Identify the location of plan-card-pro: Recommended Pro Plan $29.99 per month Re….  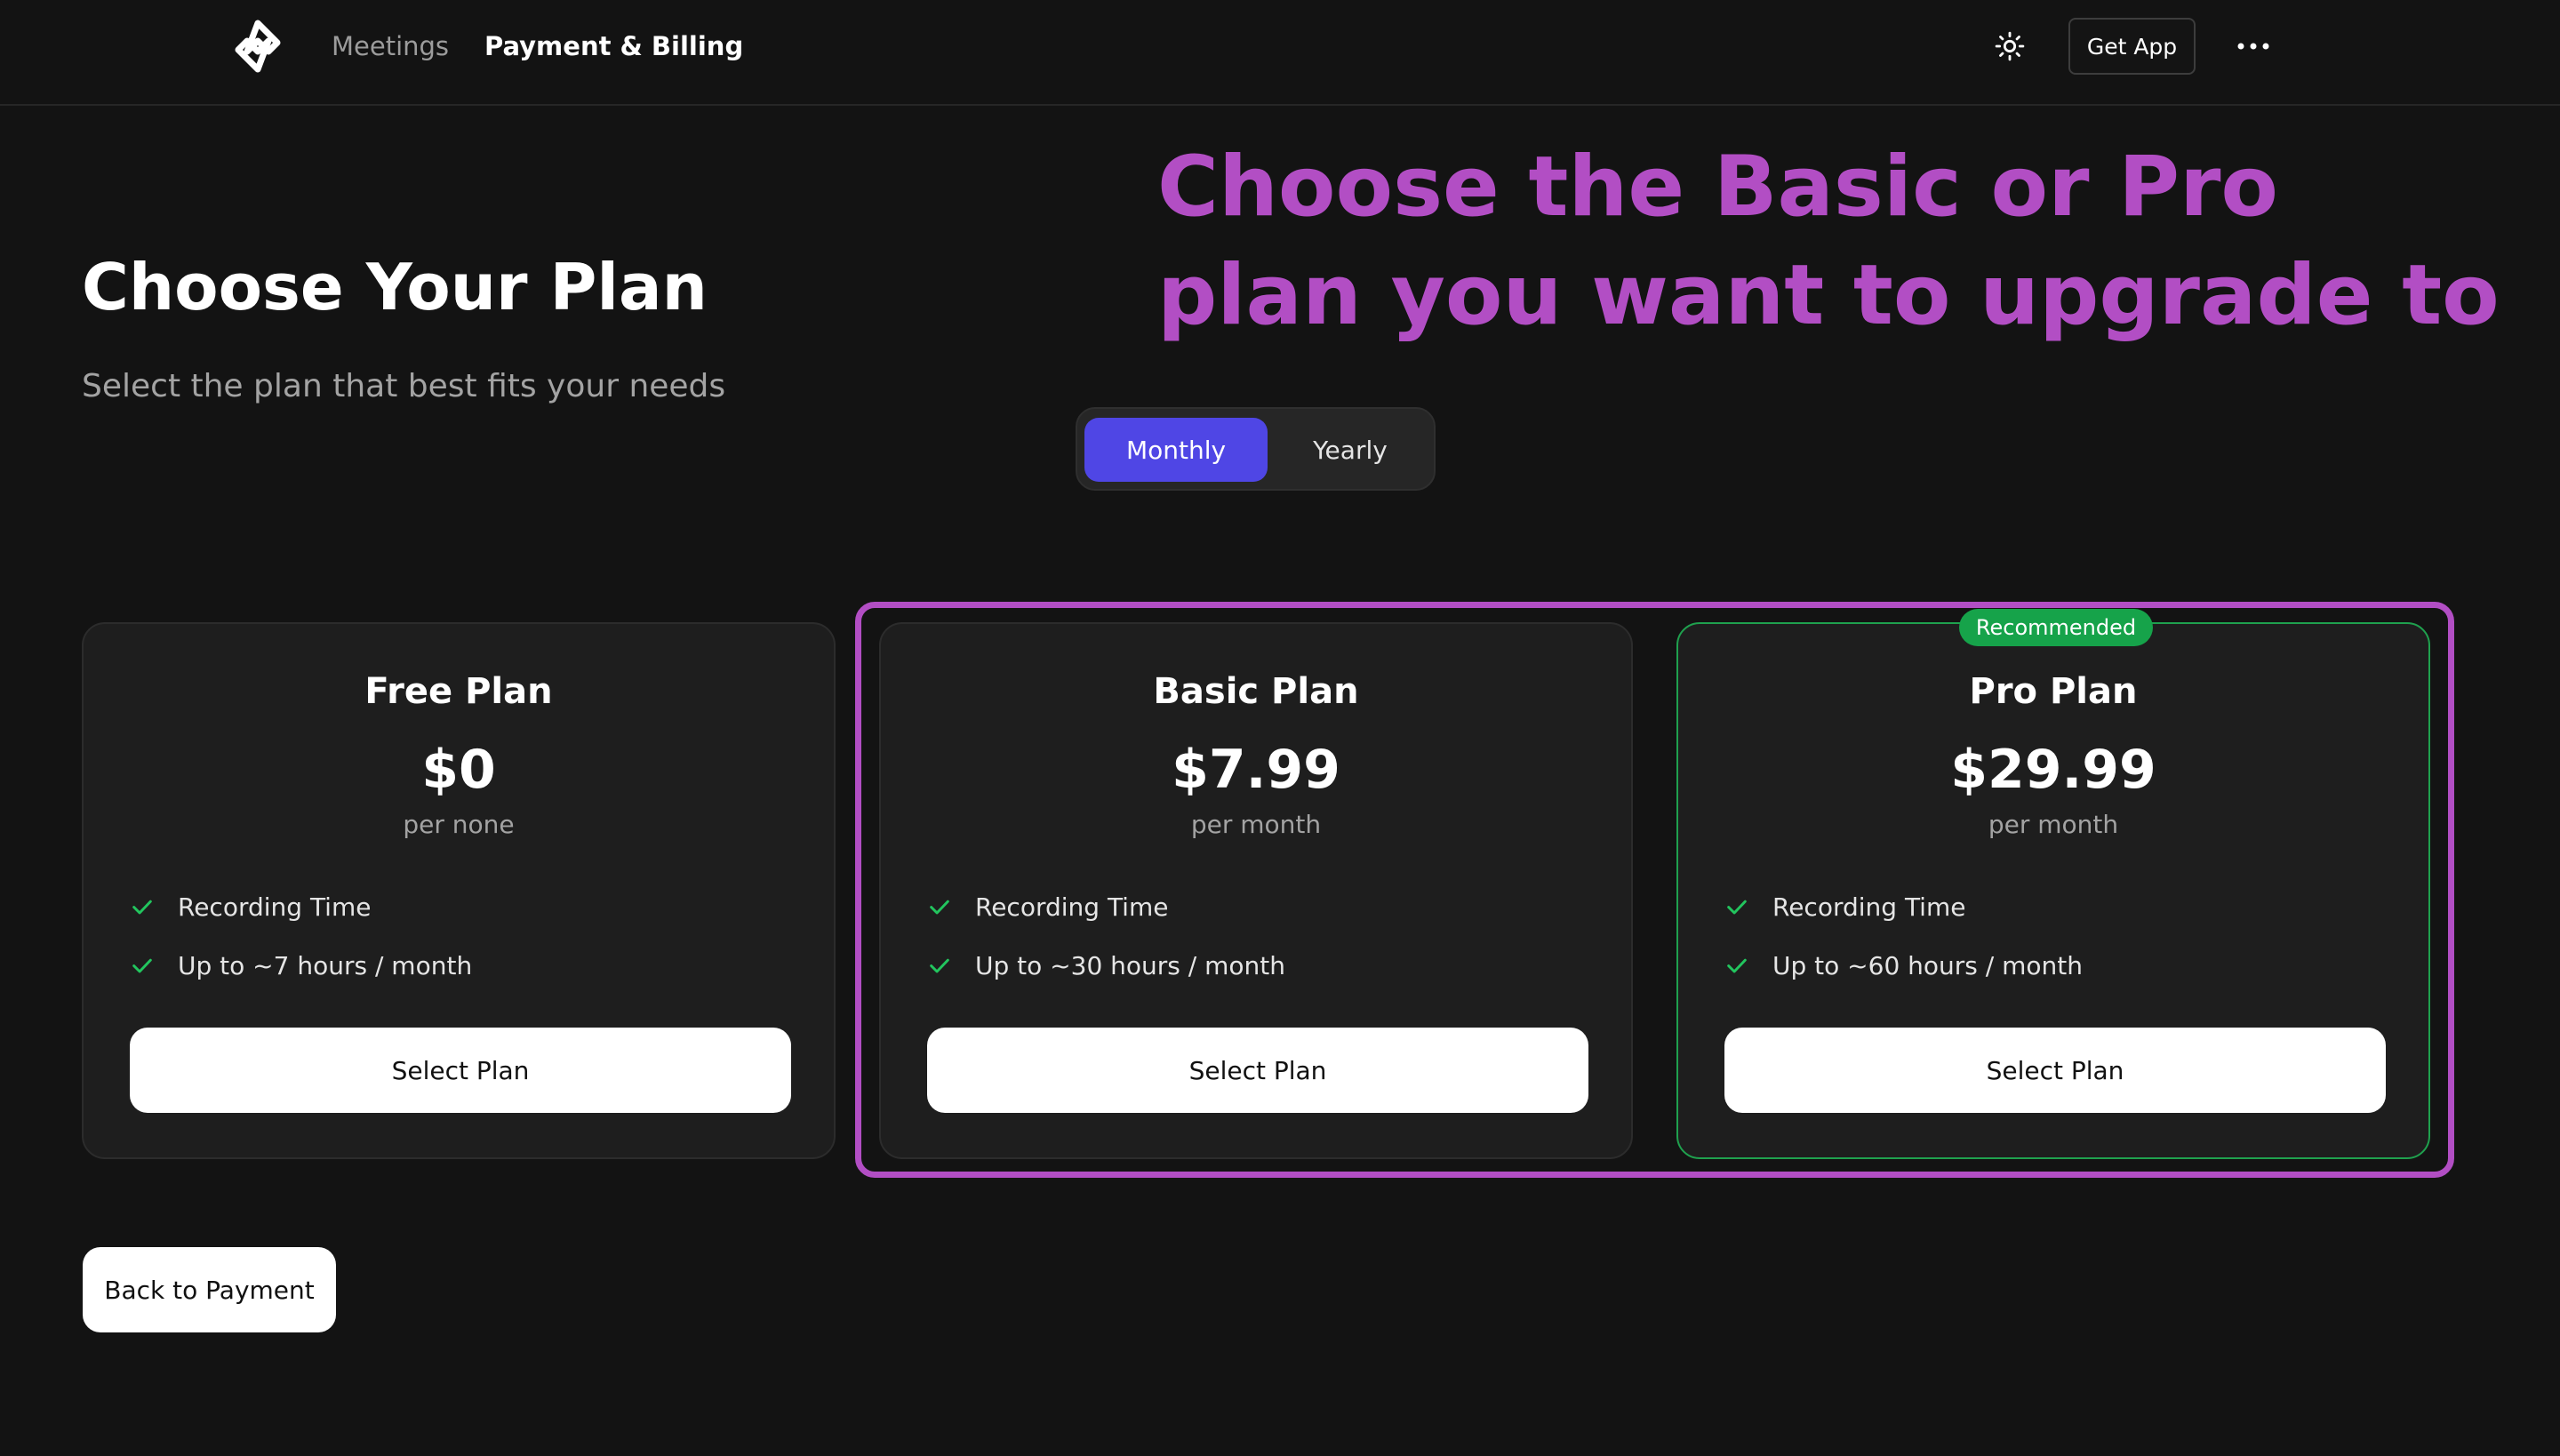
(2053, 884).